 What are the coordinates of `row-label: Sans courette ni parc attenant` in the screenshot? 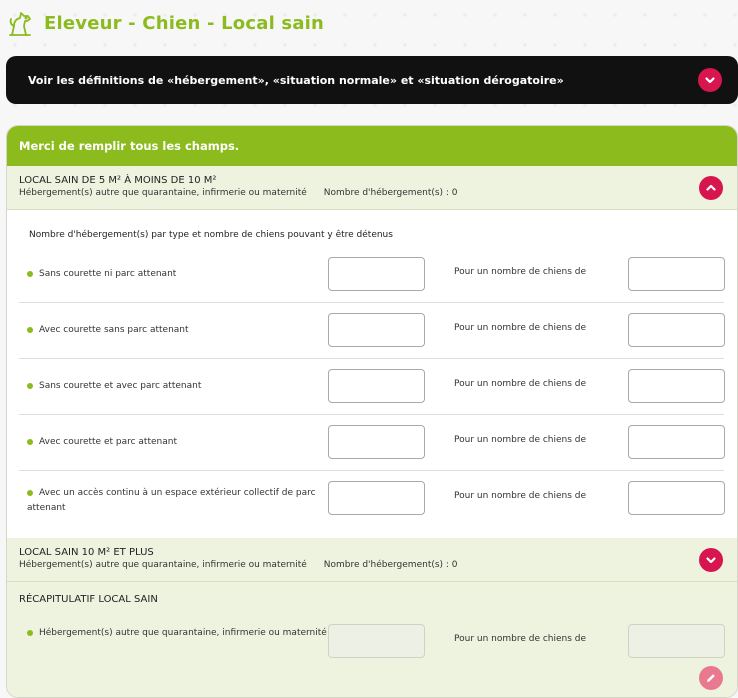 It's located at (182, 274).